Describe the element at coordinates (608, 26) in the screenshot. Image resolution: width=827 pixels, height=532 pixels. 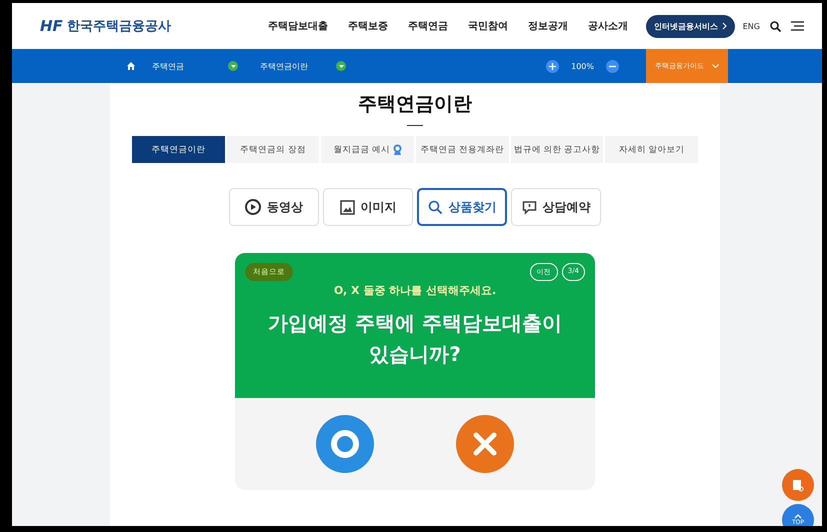
I see `nav-link: 공사소개` at that location.